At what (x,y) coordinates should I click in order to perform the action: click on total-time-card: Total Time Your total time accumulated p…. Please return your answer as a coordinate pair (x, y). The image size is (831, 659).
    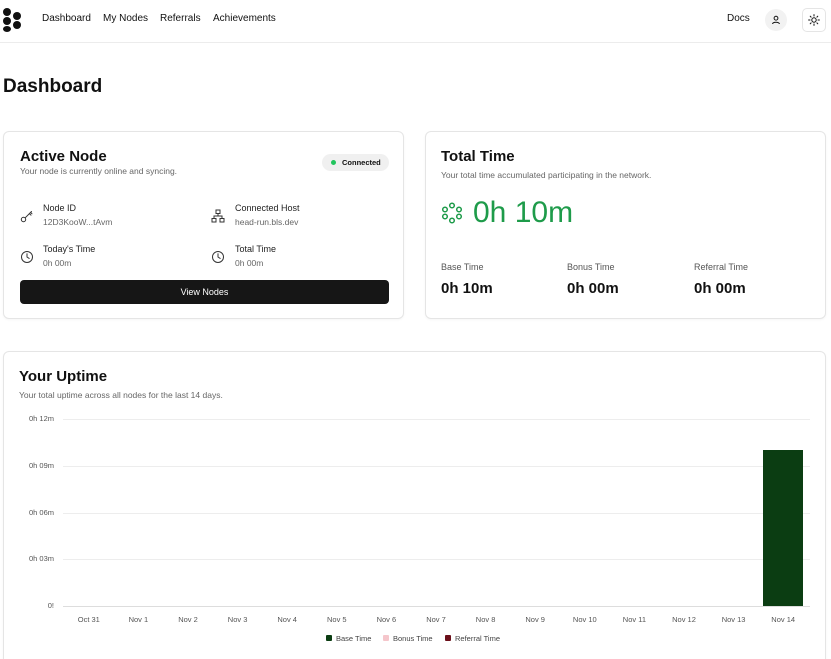
    Looking at the image, I should click on (625, 225).